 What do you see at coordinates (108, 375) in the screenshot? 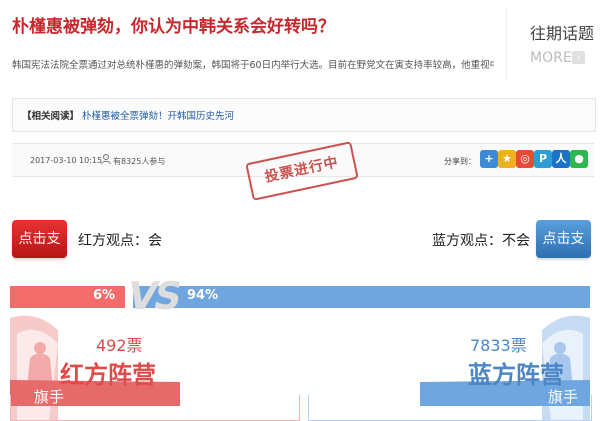
I see `red-camp-title: 红方阵营` at bounding box center [108, 375].